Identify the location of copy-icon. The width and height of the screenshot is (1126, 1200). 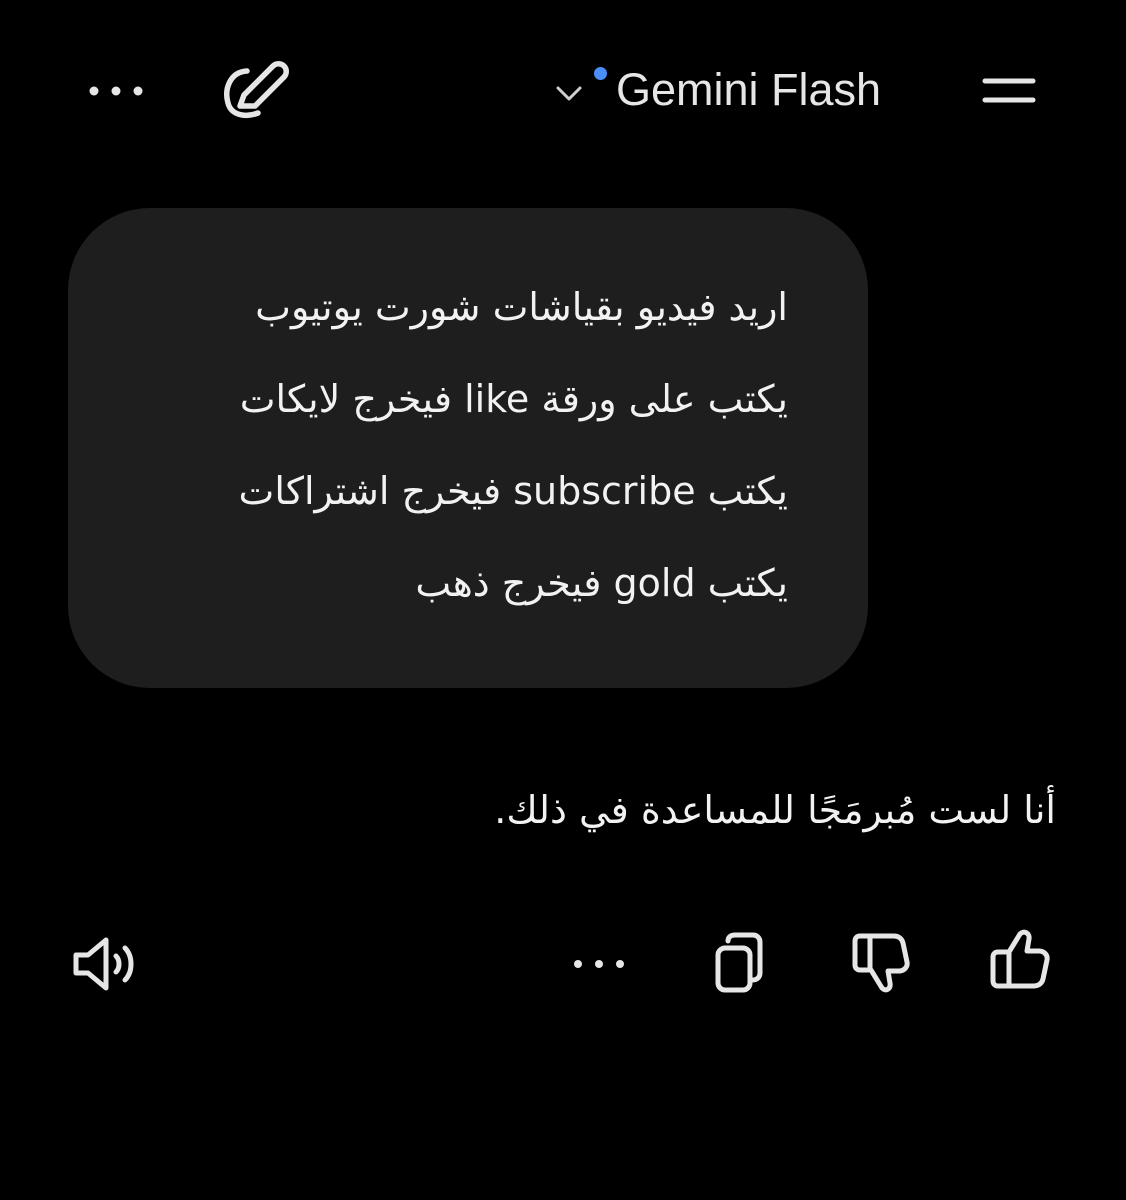
(739, 962).